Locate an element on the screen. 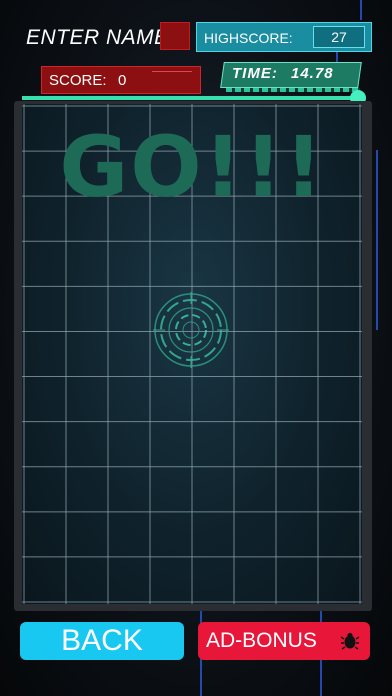 The width and height of the screenshot is (392, 696). time-readout: TIME: 14.78 is located at coordinates (283, 73).